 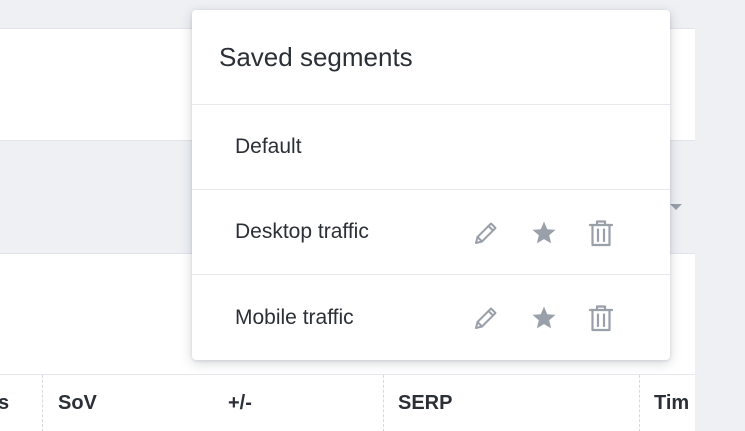 I want to click on caret-down-icon, so click(x=676, y=207).